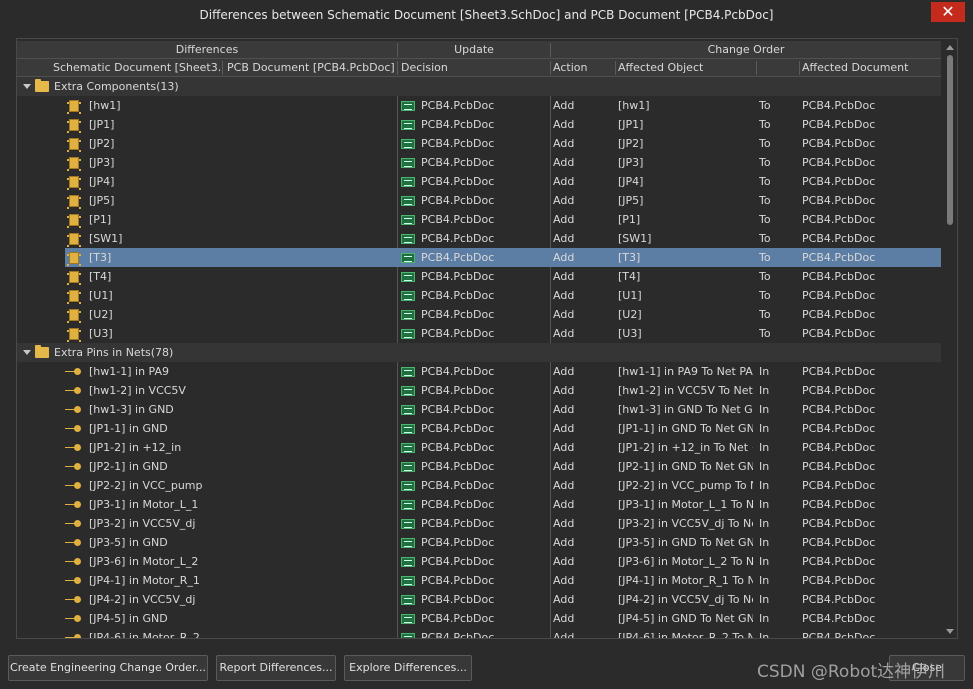 The height and width of the screenshot is (689, 973). Describe the element at coordinates (479, 238) in the screenshot. I see `table-row: [SW1] PCB4.PcbDoc Add [SW1] To PCB4.PcbDoc` at that location.